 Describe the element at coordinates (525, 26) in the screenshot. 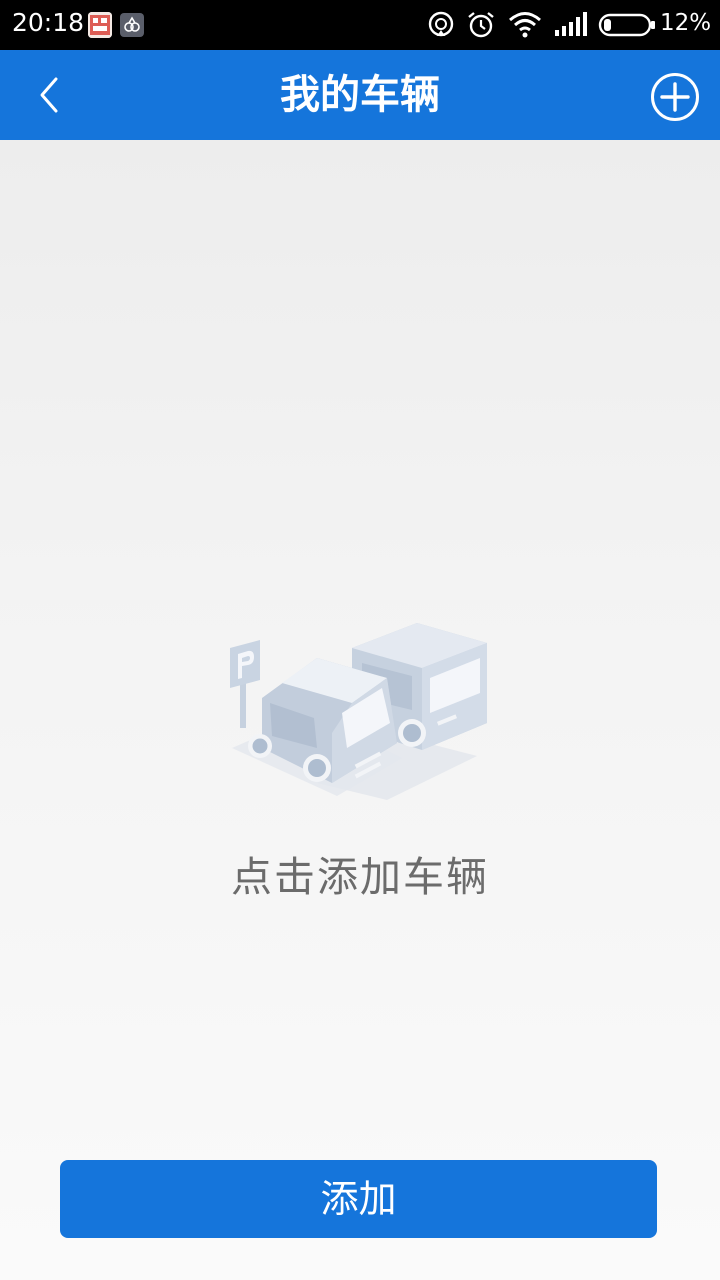

I see `wifi-icon` at that location.